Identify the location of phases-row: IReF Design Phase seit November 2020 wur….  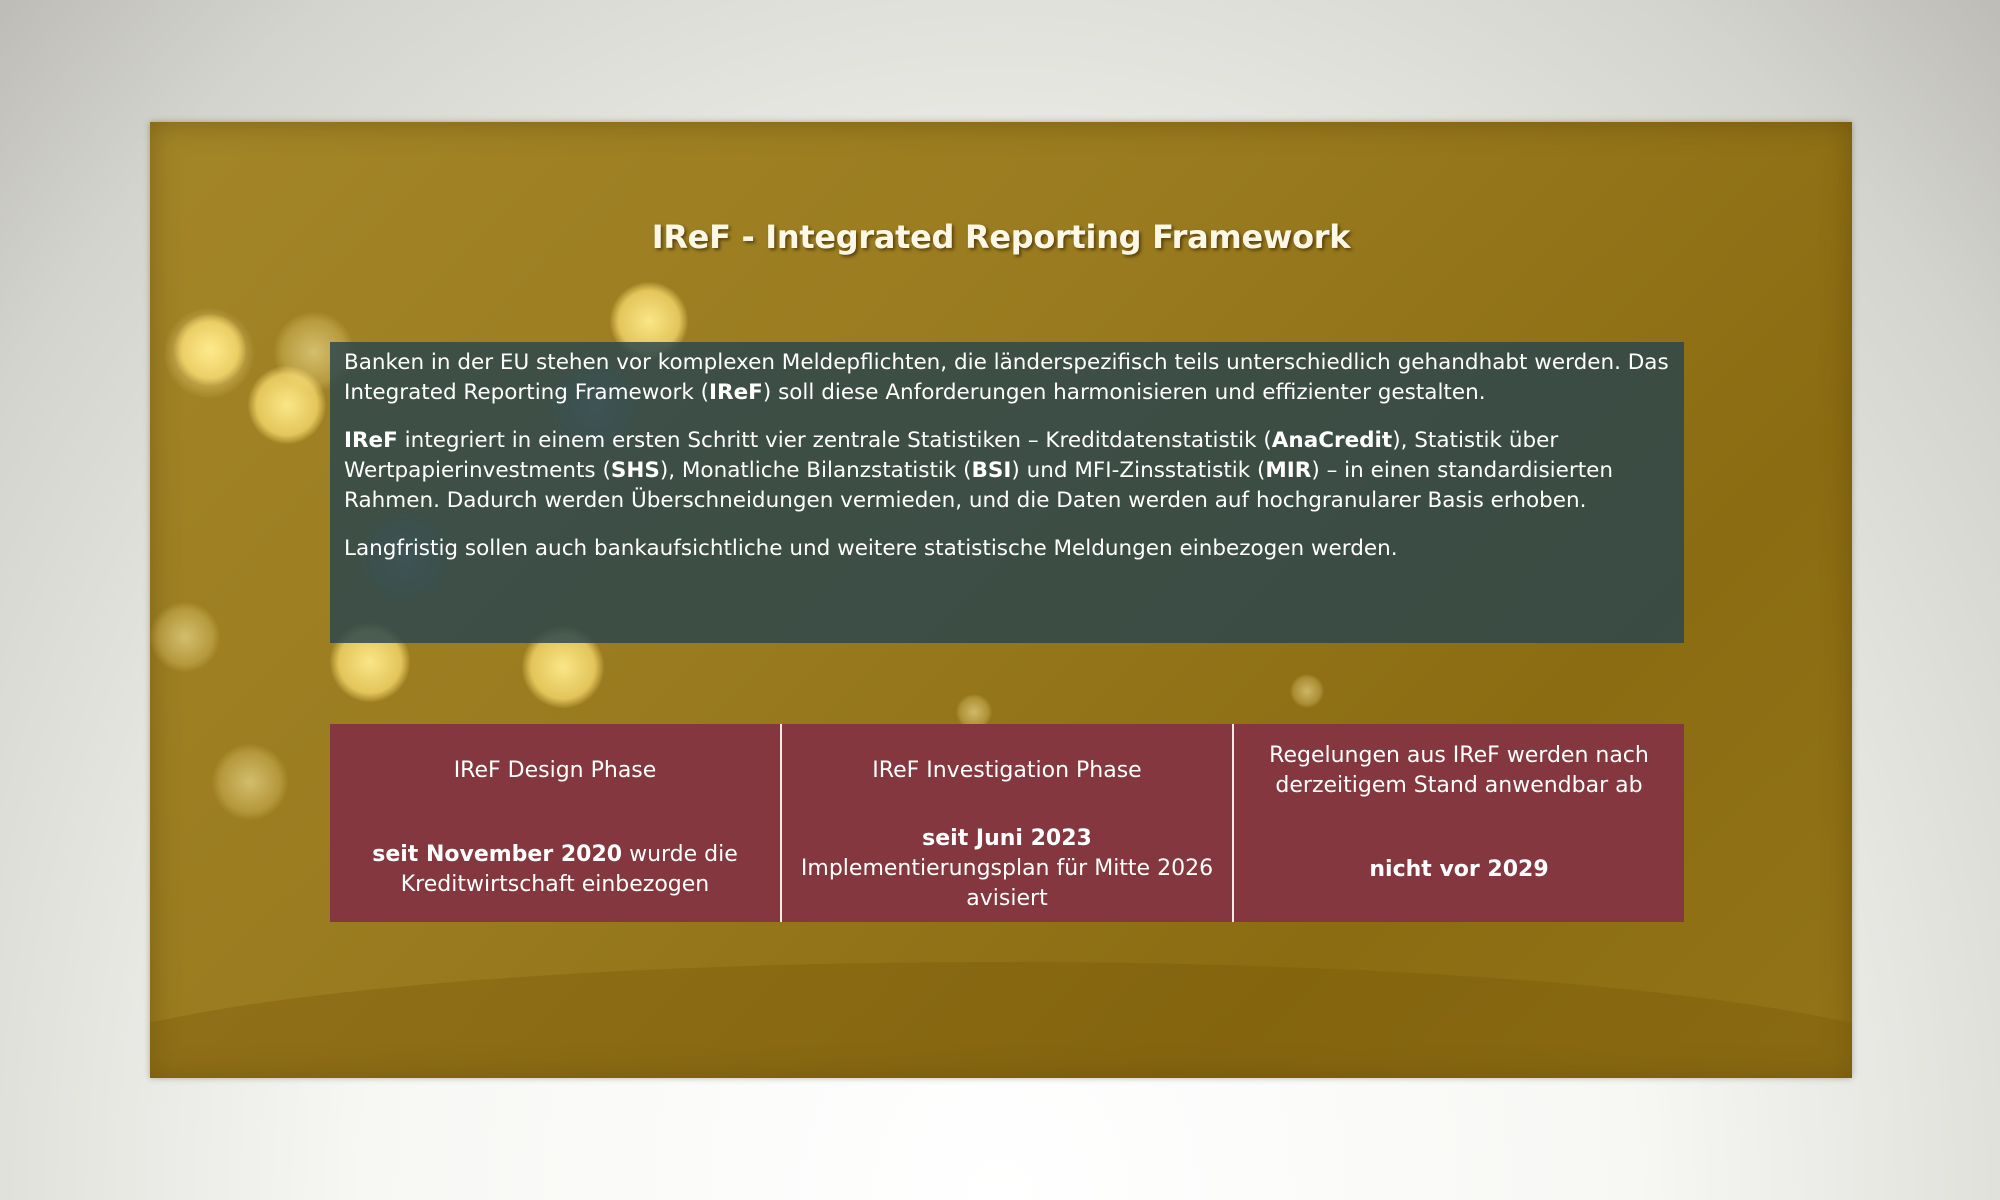
(1007, 823).